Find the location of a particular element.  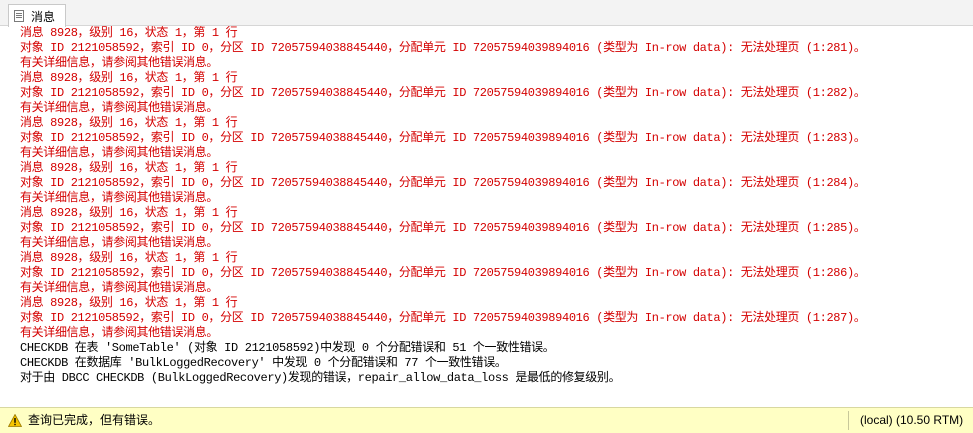

results-tab-strip: 消息 is located at coordinates (486, 13).